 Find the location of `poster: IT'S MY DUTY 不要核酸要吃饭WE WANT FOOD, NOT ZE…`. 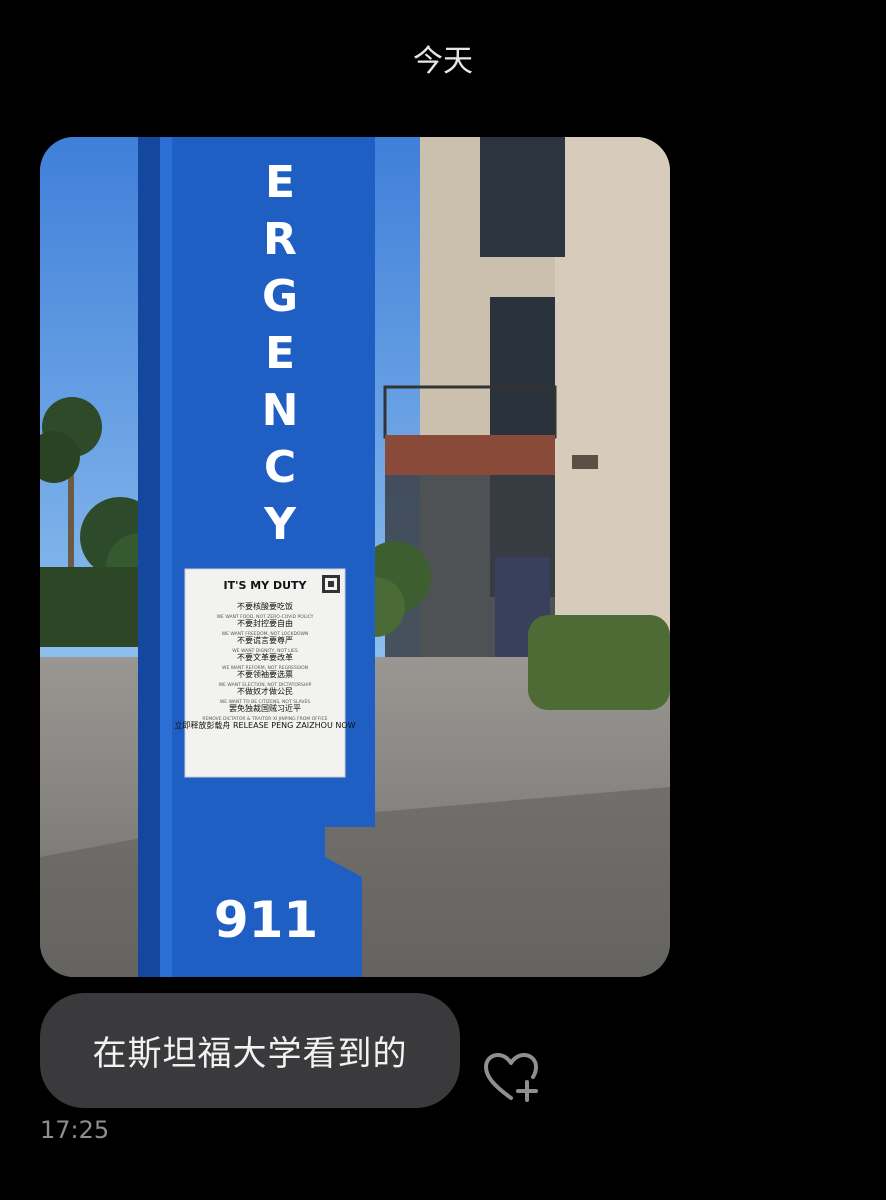

poster: IT'S MY DUTY 不要核酸要吃饭WE WANT FOOD, NOT ZE… is located at coordinates (265, 673).